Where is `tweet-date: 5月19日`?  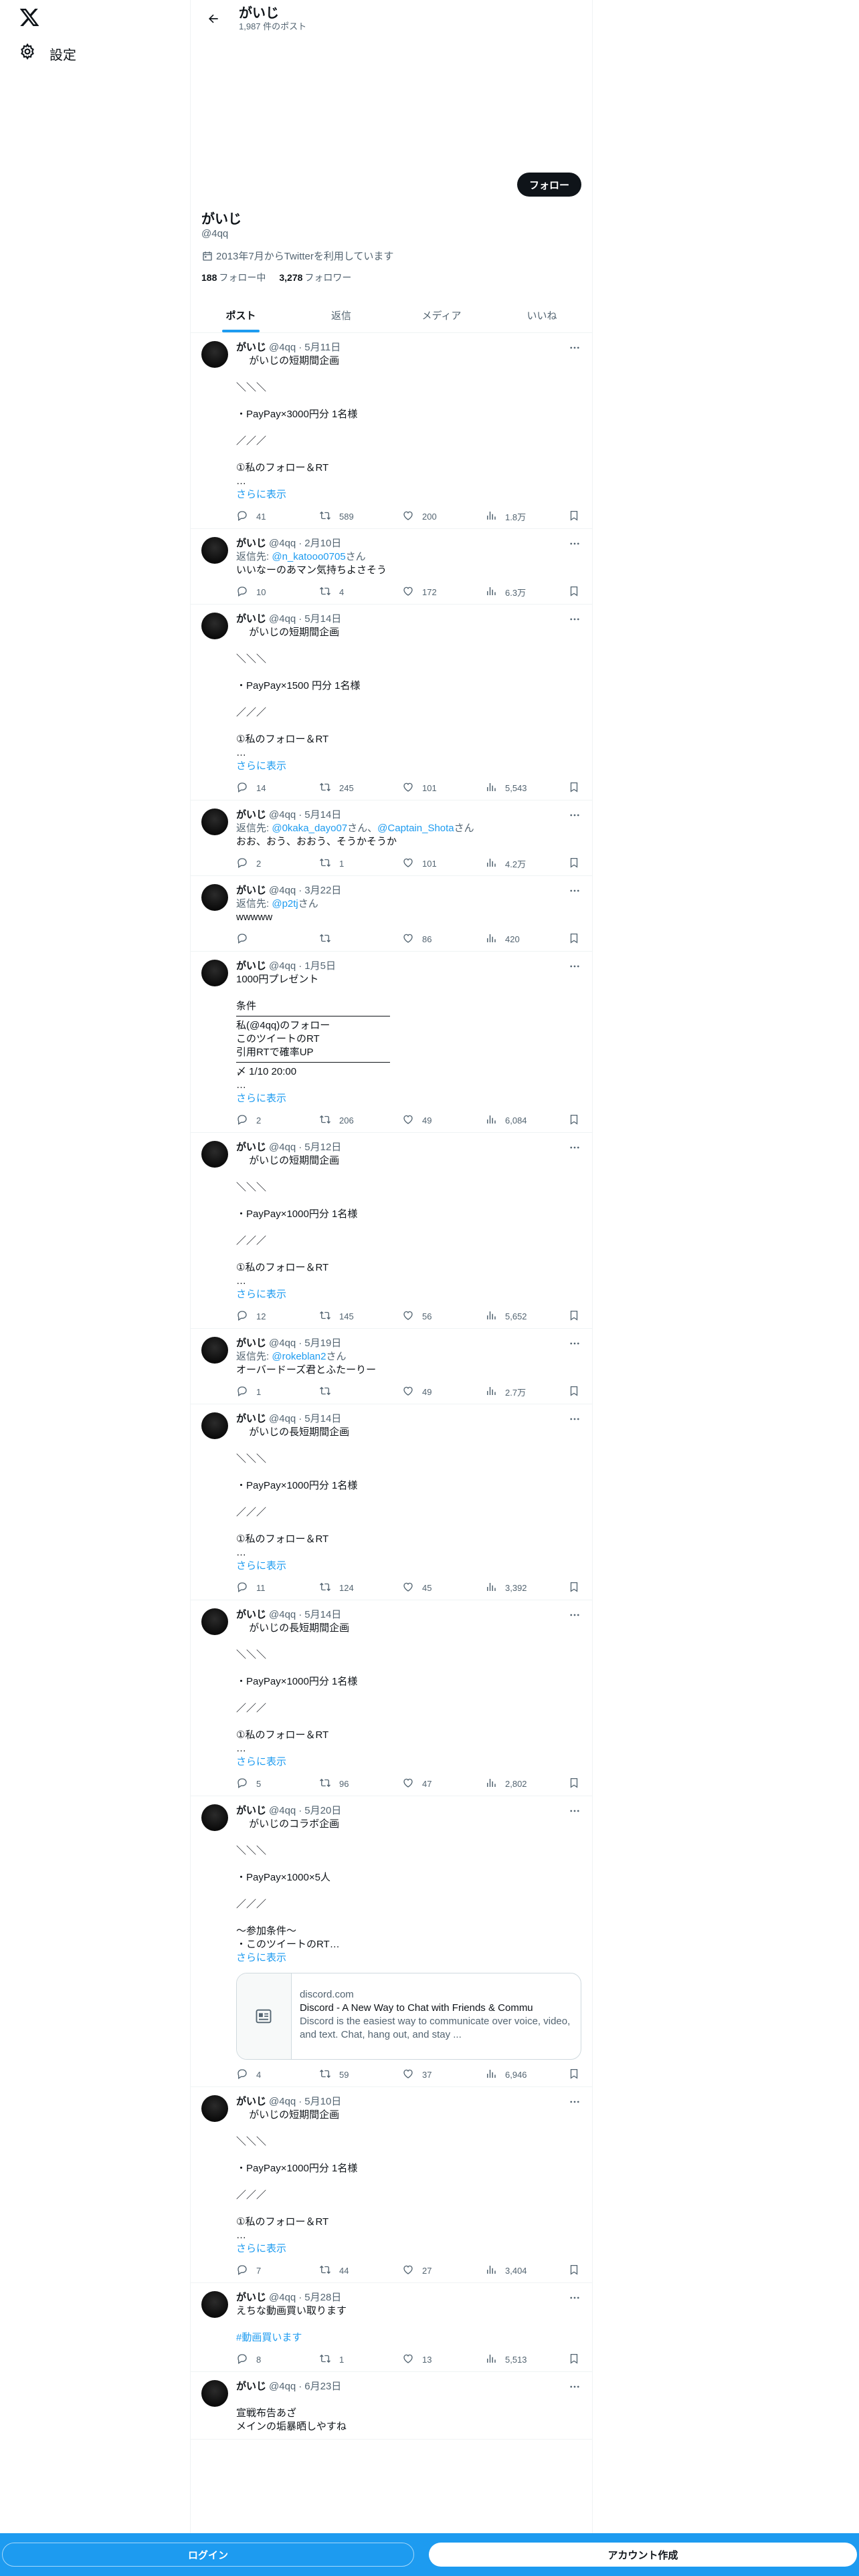 tweet-date: 5月19日 is located at coordinates (322, 1343).